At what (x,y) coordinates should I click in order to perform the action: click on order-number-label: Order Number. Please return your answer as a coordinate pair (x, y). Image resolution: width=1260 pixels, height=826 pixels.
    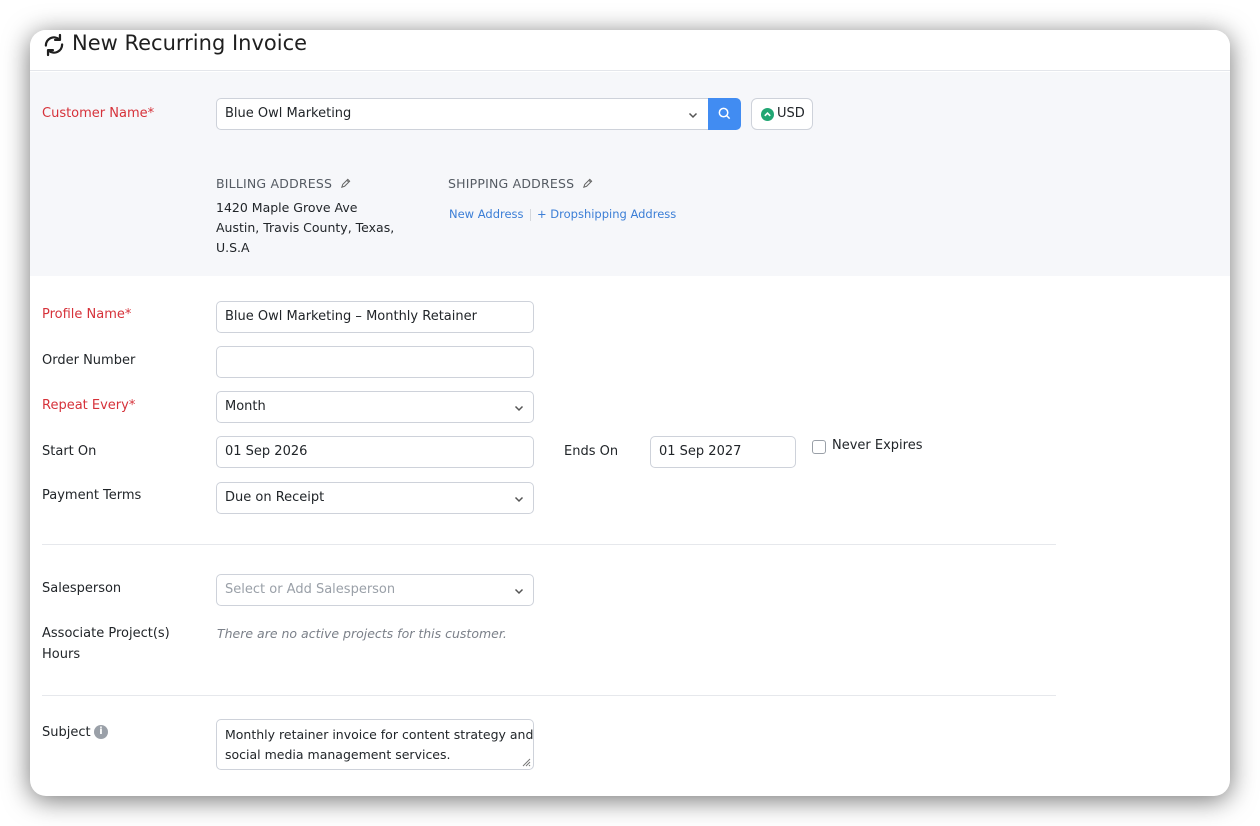
    Looking at the image, I should click on (89, 360).